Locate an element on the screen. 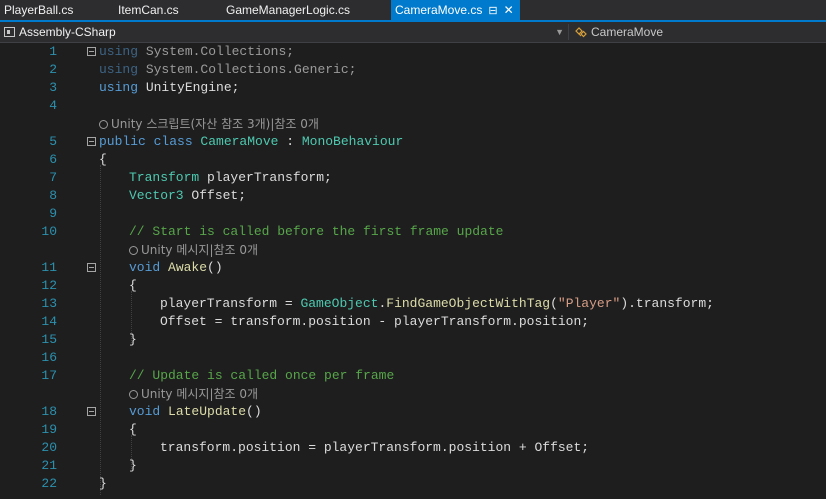 This screenshot has width=826, height=499. tab-label: ItemCan.cs is located at coordinates (148, 10).